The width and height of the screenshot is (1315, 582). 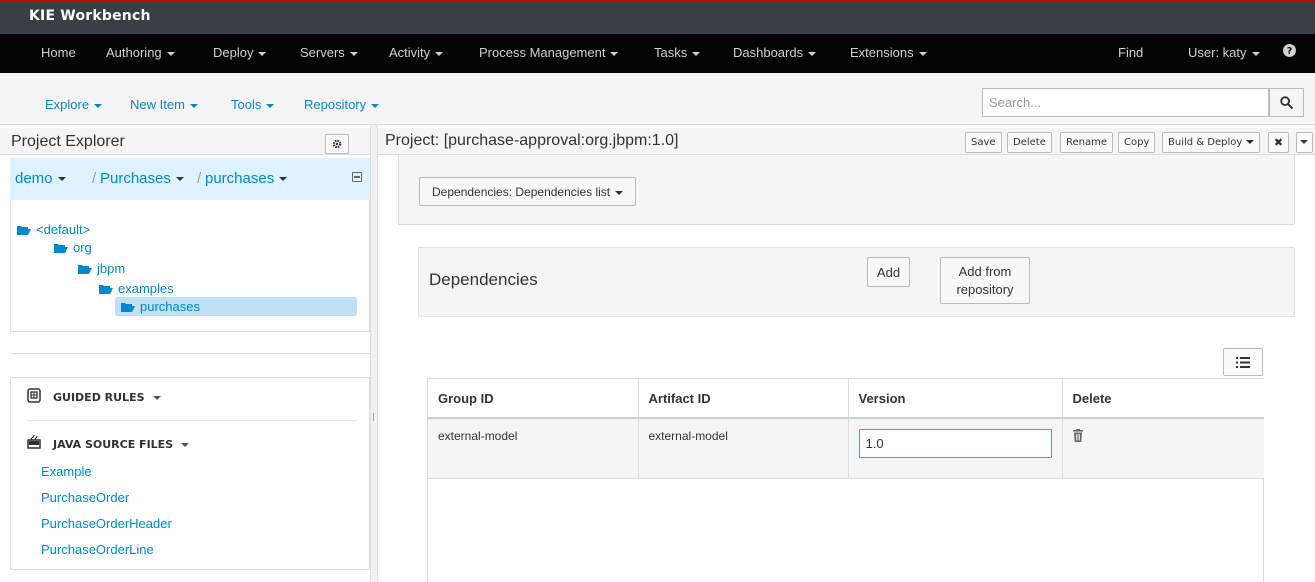 I want to click on add-from-repository-button: Add from repository, so click(x=985, y=280).